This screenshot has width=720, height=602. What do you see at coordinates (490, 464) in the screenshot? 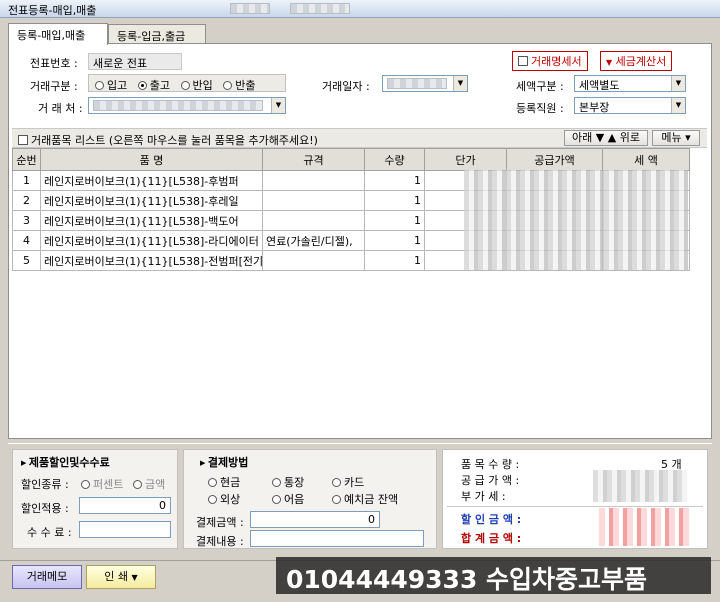
I see `item-count-label: 품 목 수 량 :` at bounding box center [490, 464].